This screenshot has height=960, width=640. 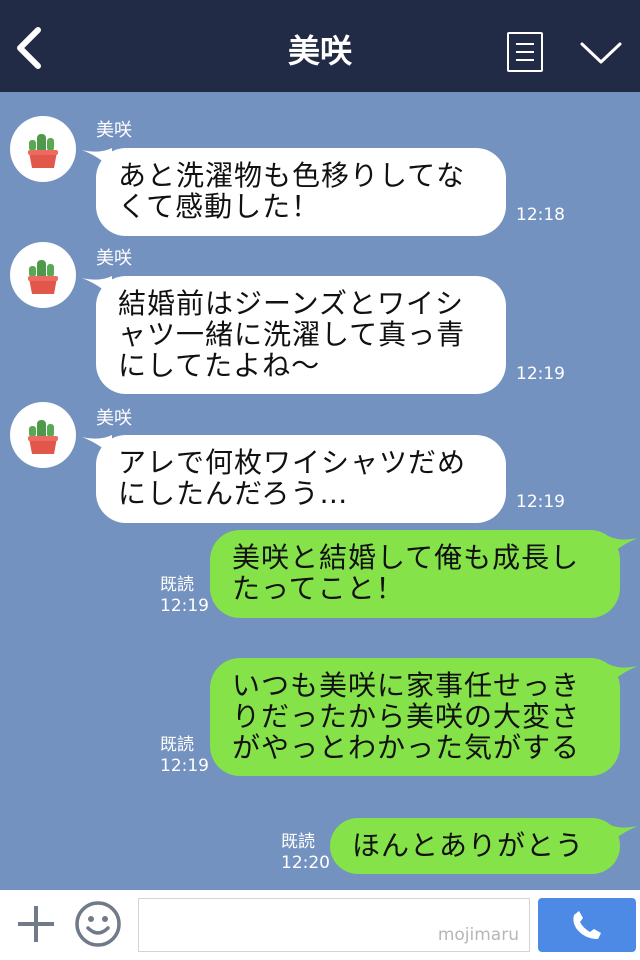 What do you see at coordinates (36, 924) in the screenshot?
I see `plus-icon` at bounding box center [36, 924].